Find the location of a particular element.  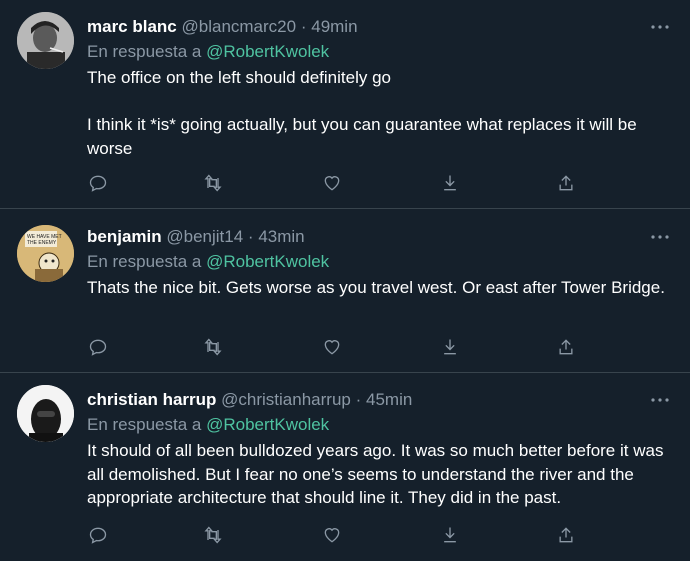

timestamp: 45min is located at coordinates (389, 399).